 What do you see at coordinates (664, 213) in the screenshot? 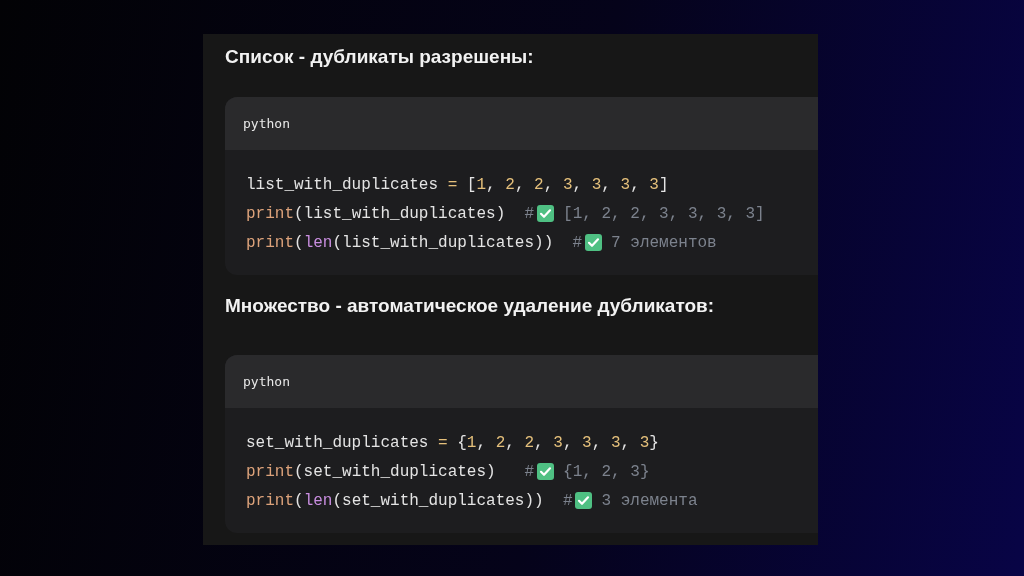
I see `comment-text: [1, 2, 2, 3, 3, 3, 3]` at bounding box center [664, 213].